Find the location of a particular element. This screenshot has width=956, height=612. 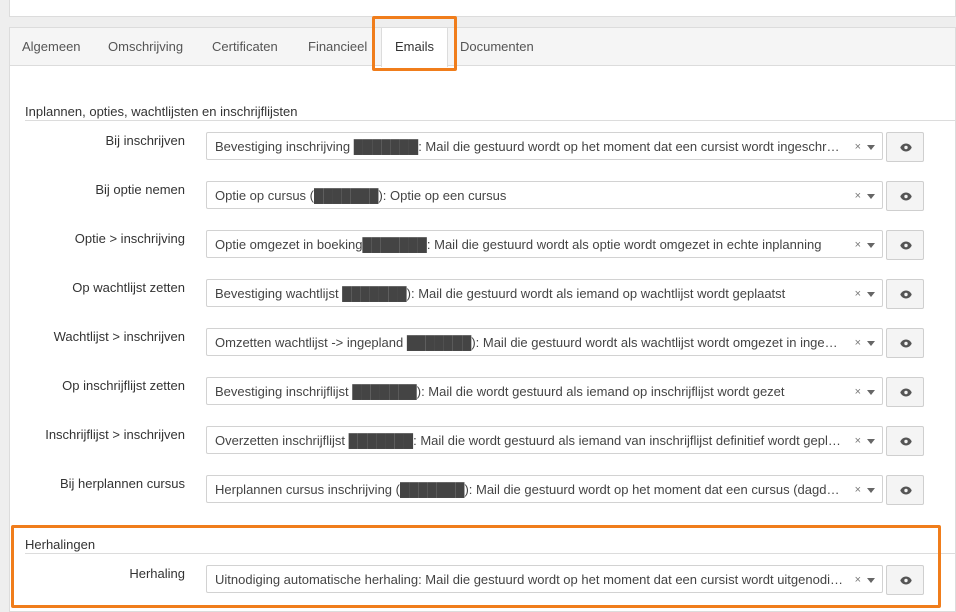

row-label: Bij inschrijven is located at coordinates (145, 140).